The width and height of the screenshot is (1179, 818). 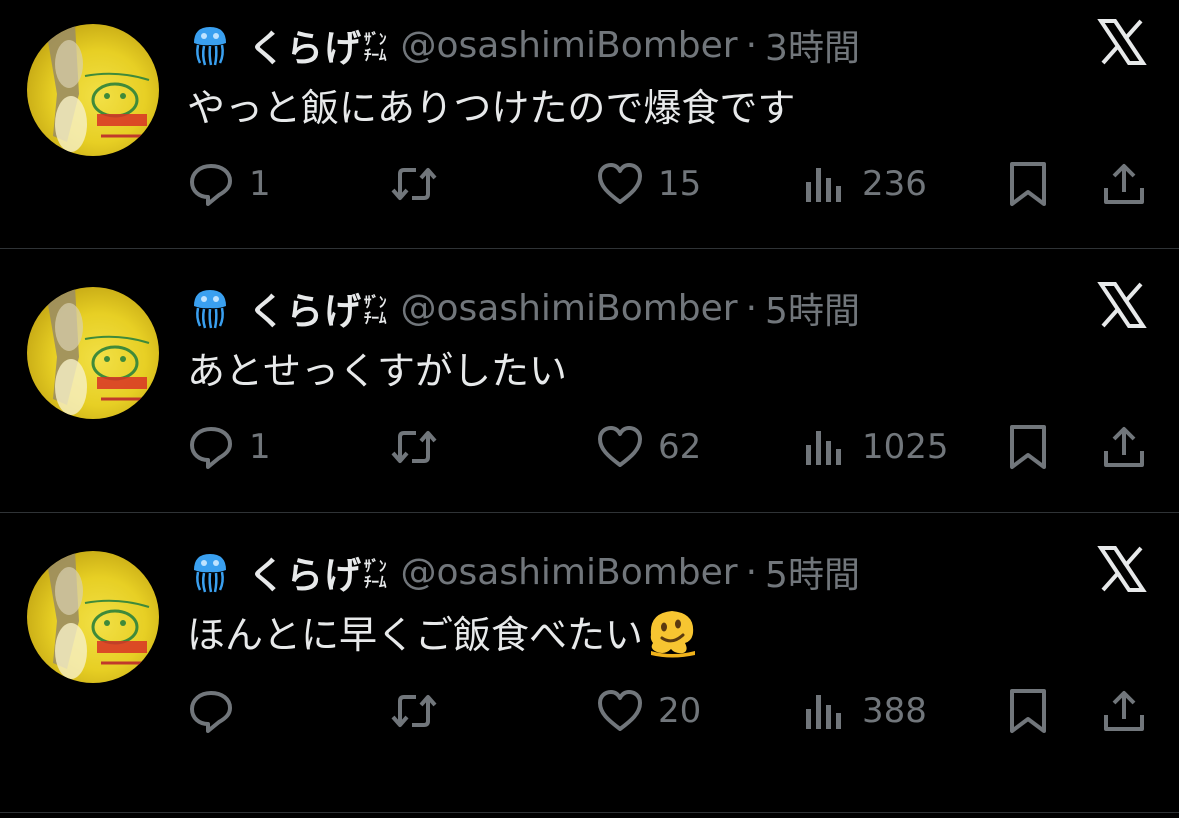 I want to click on views-button: 1025, so click(x=874, y=447).